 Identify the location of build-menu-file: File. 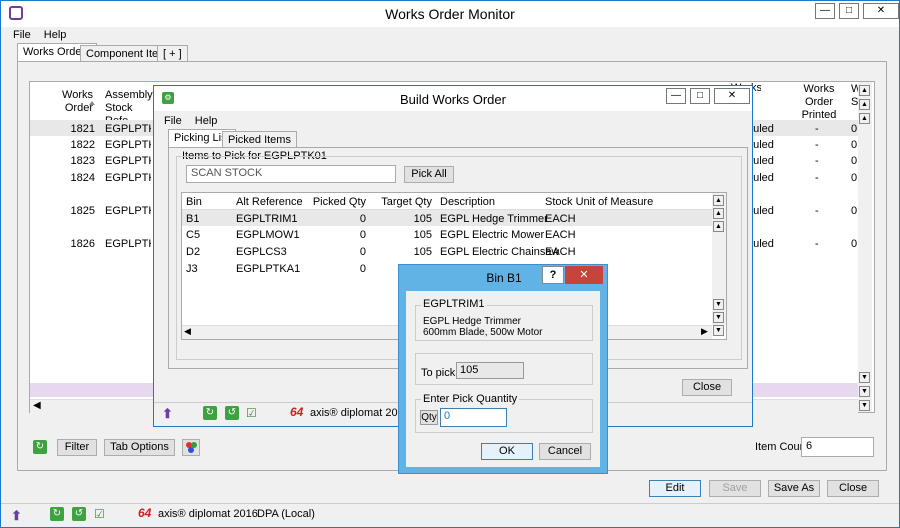
(173, 121).